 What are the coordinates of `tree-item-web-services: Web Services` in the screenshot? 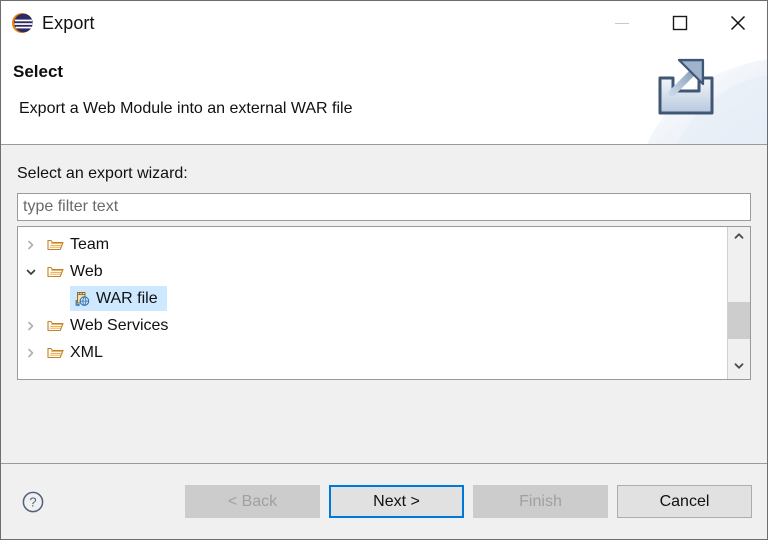 It's located at (372, 325).